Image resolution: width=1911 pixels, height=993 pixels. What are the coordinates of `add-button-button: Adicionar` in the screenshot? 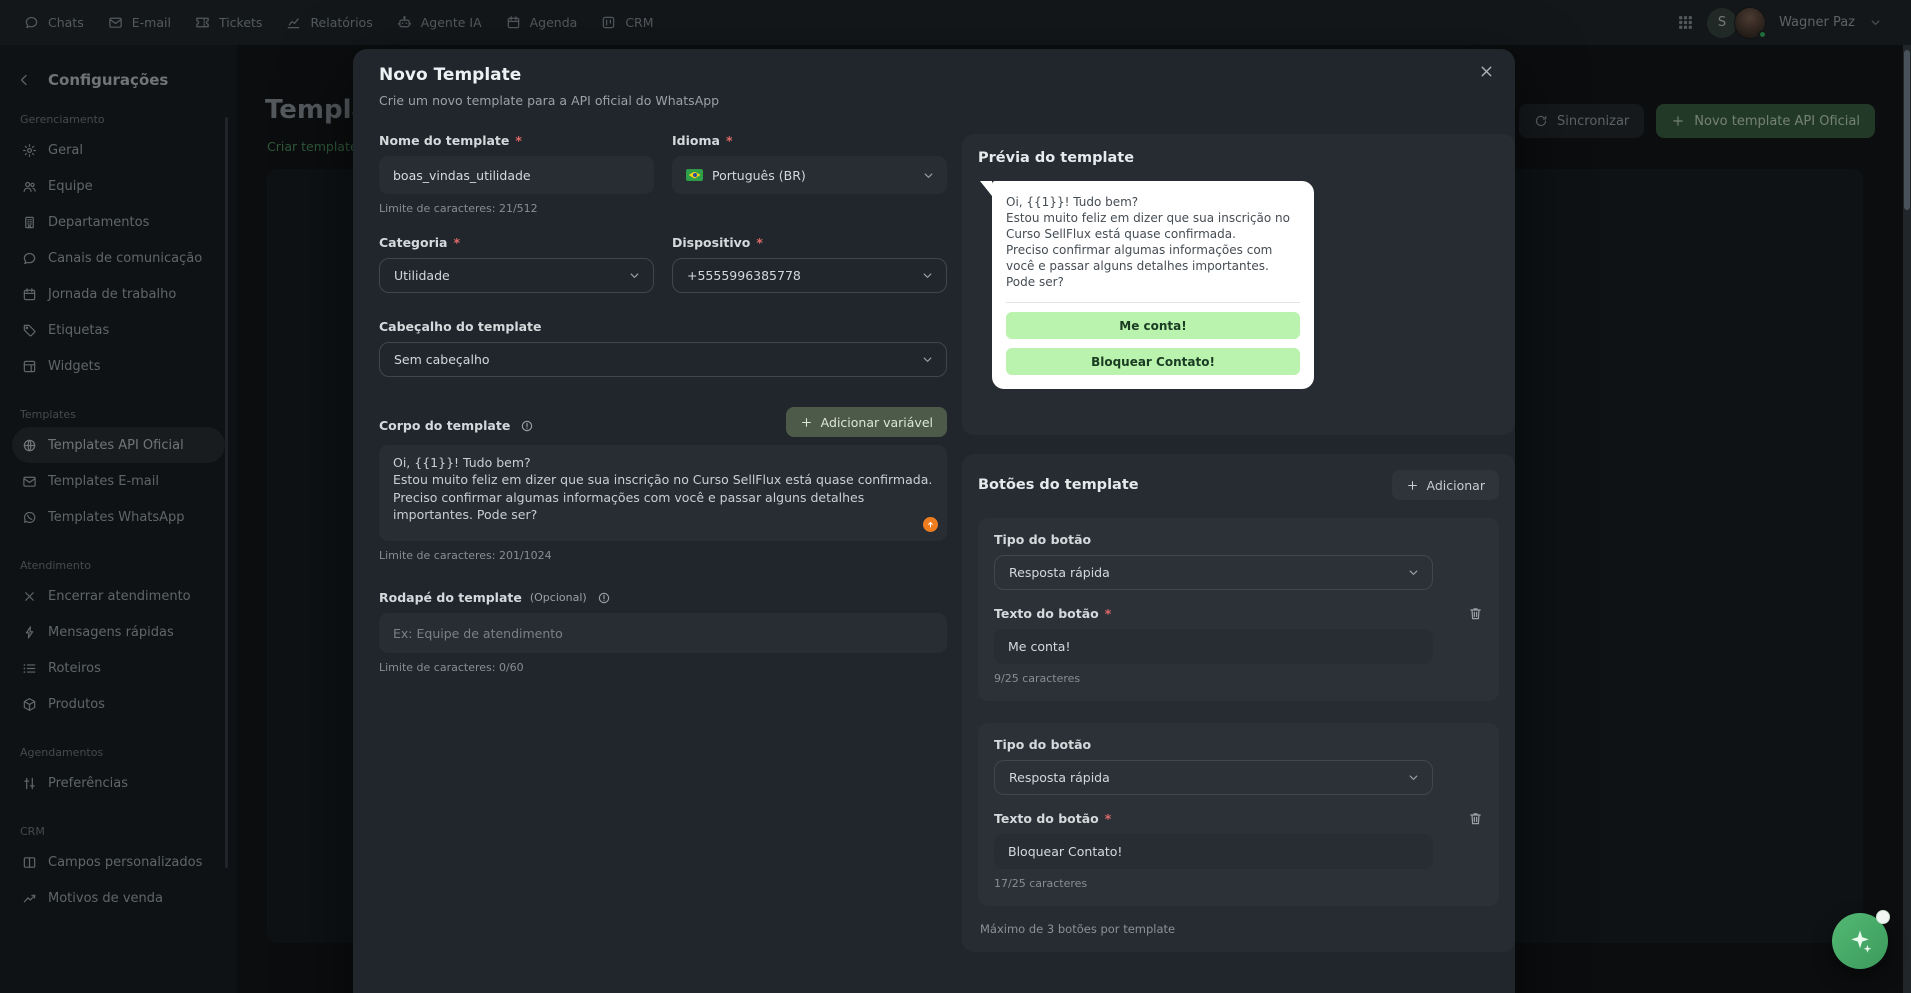 It's located at (1445, 485).